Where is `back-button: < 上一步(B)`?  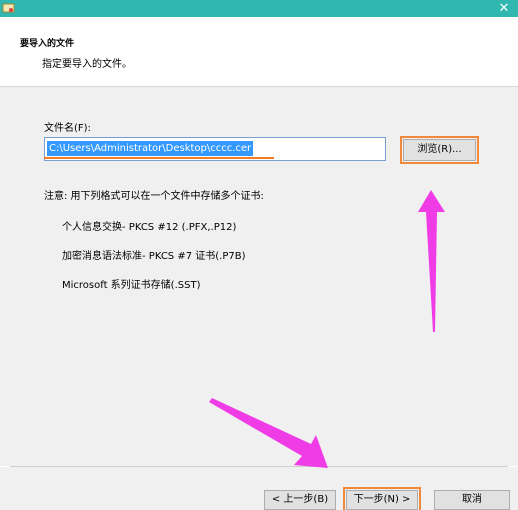
back-button: < 上一步(B) is located at coordinates (300, 500).